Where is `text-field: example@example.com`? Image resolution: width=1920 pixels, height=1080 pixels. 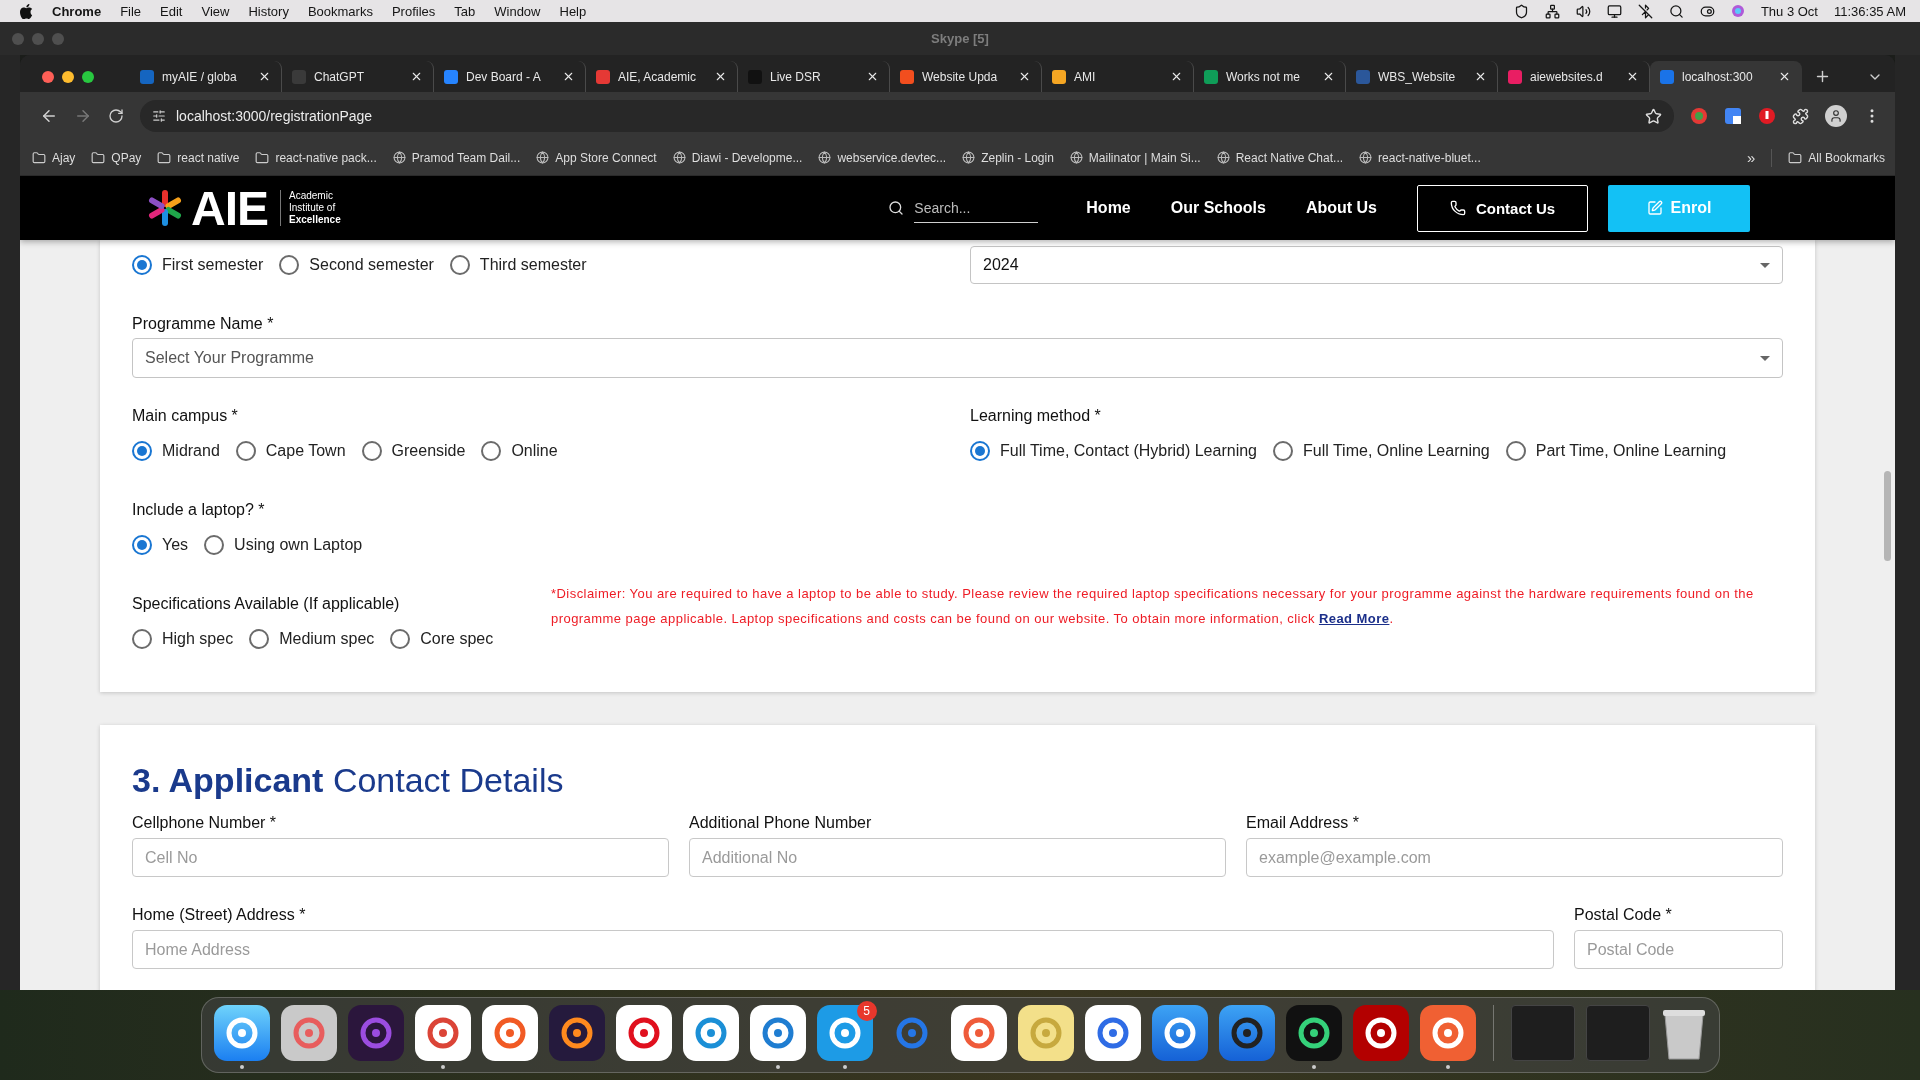
text-field: example@example.com is located at coordinates (1514, 857).